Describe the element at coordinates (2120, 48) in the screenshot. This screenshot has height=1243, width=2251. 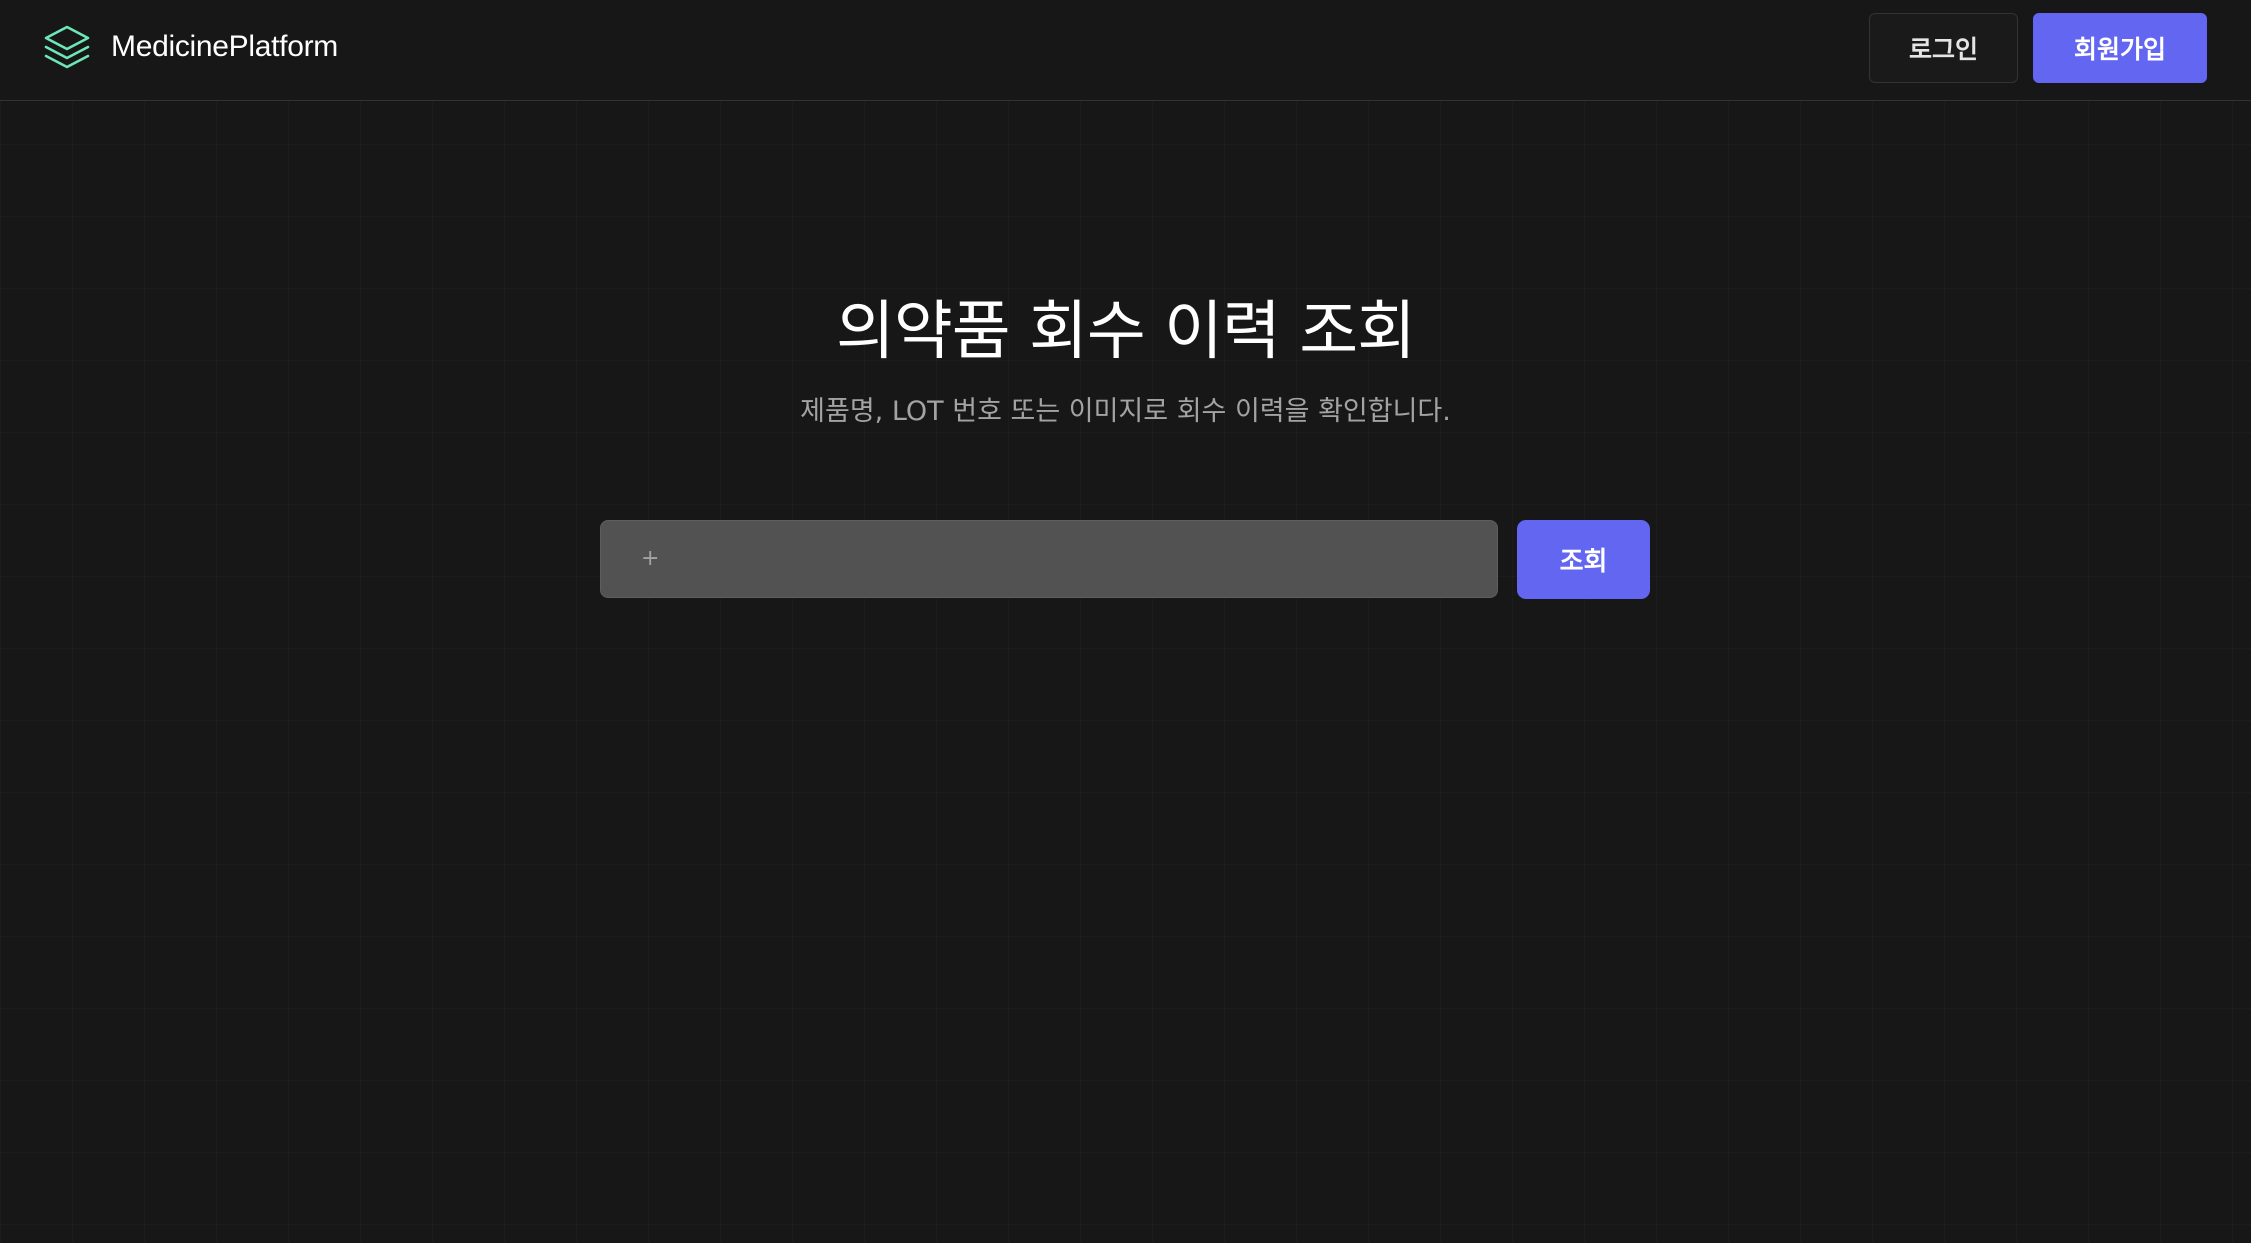
I see `signup-button: 회원가입` at that location.